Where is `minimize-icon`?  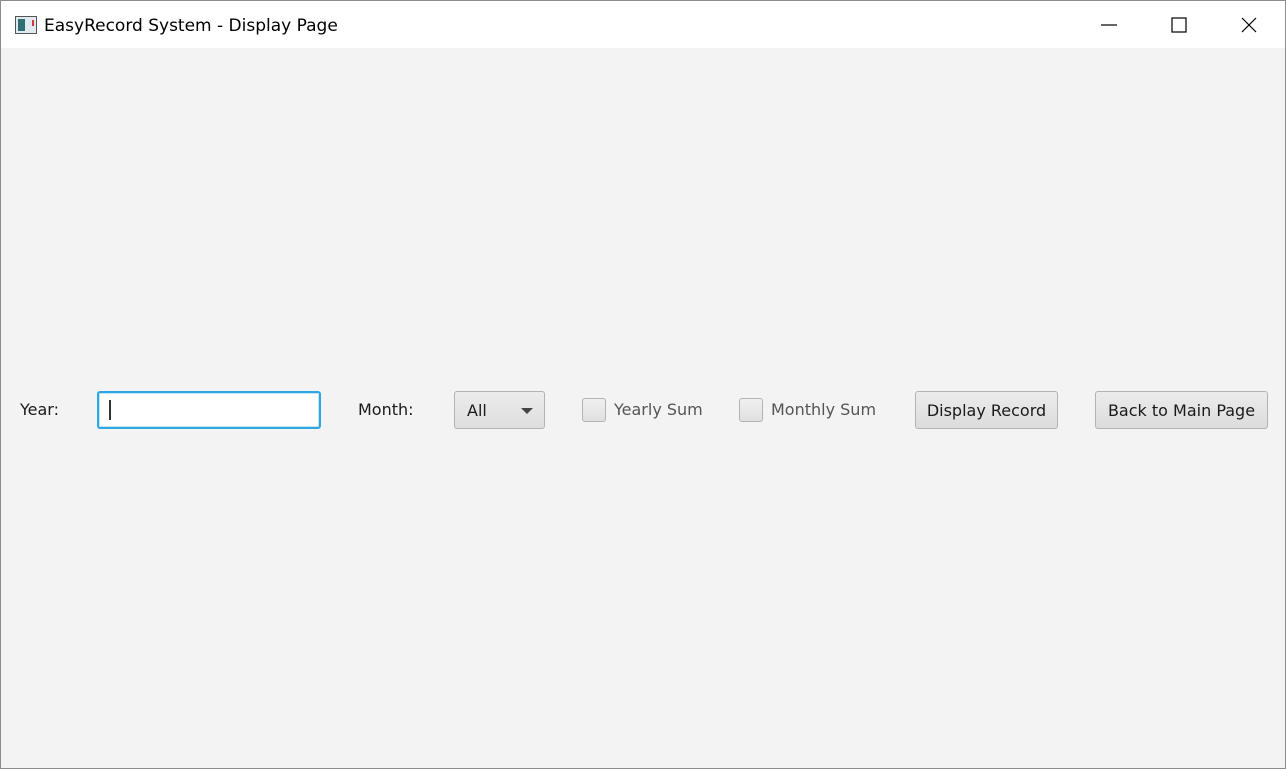 minimize-icon is located at coordinates (1109, 24).